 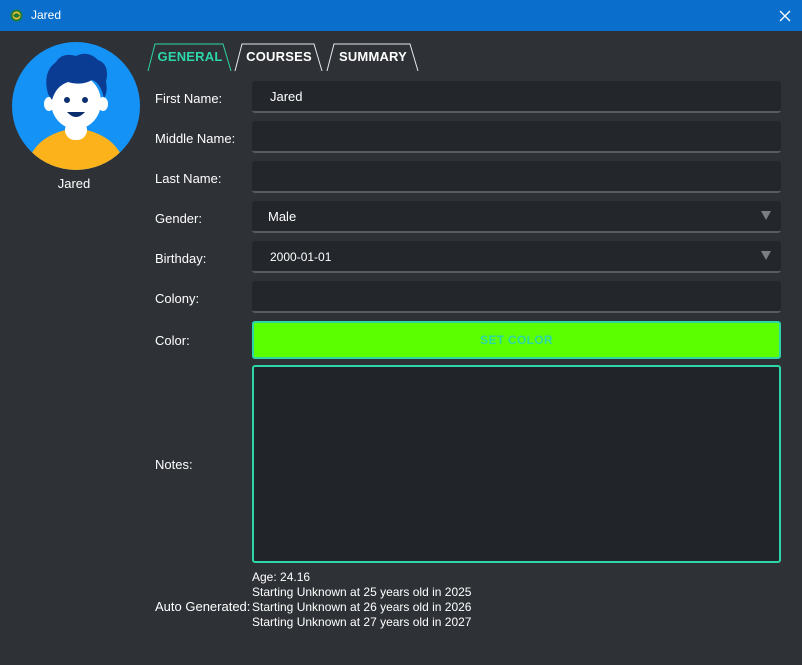 What do you see at coordinates (282, 216) in the screenshot?
I see `gender-value: Male` at bounding box center [282, 216].